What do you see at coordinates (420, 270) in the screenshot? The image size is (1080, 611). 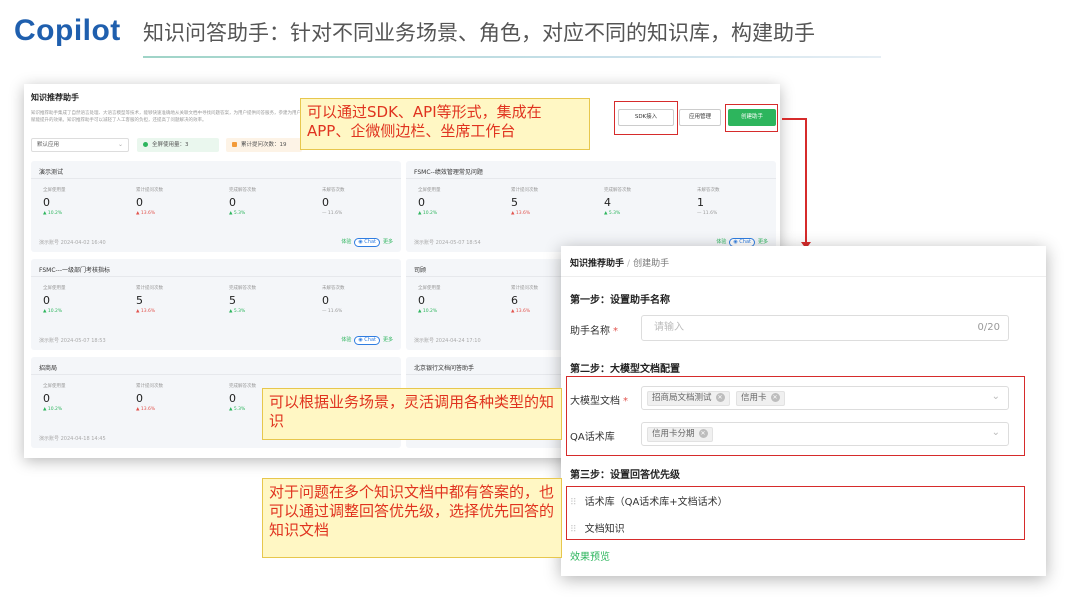 I see `card-title: 司顾` at bounding box center [420, 270].